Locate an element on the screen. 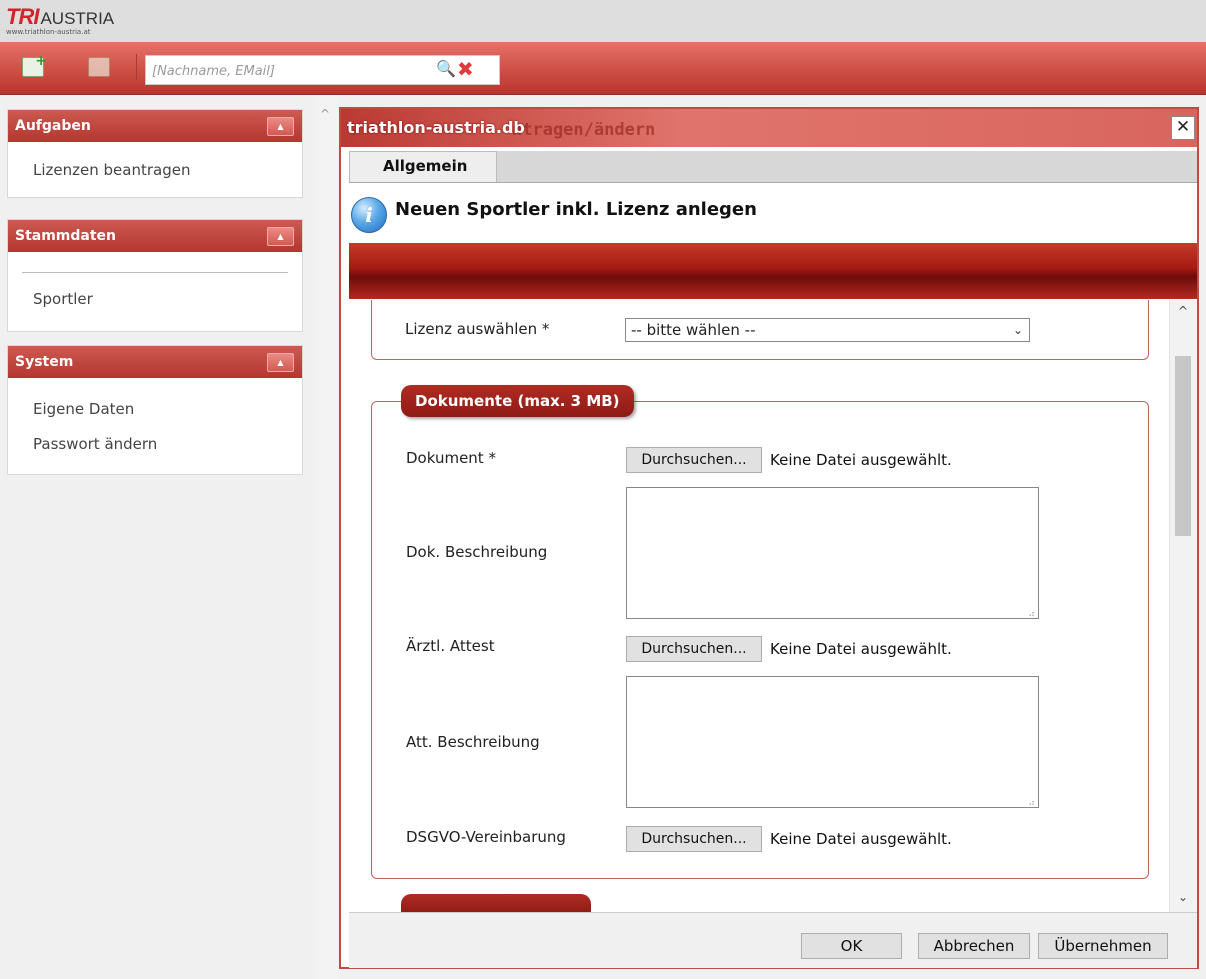 The height and width of the screenshot is (979, 1206). logo-bar: TRI AUSTRIA www.triathlon-austria.at is located at coordinates (603, 21).